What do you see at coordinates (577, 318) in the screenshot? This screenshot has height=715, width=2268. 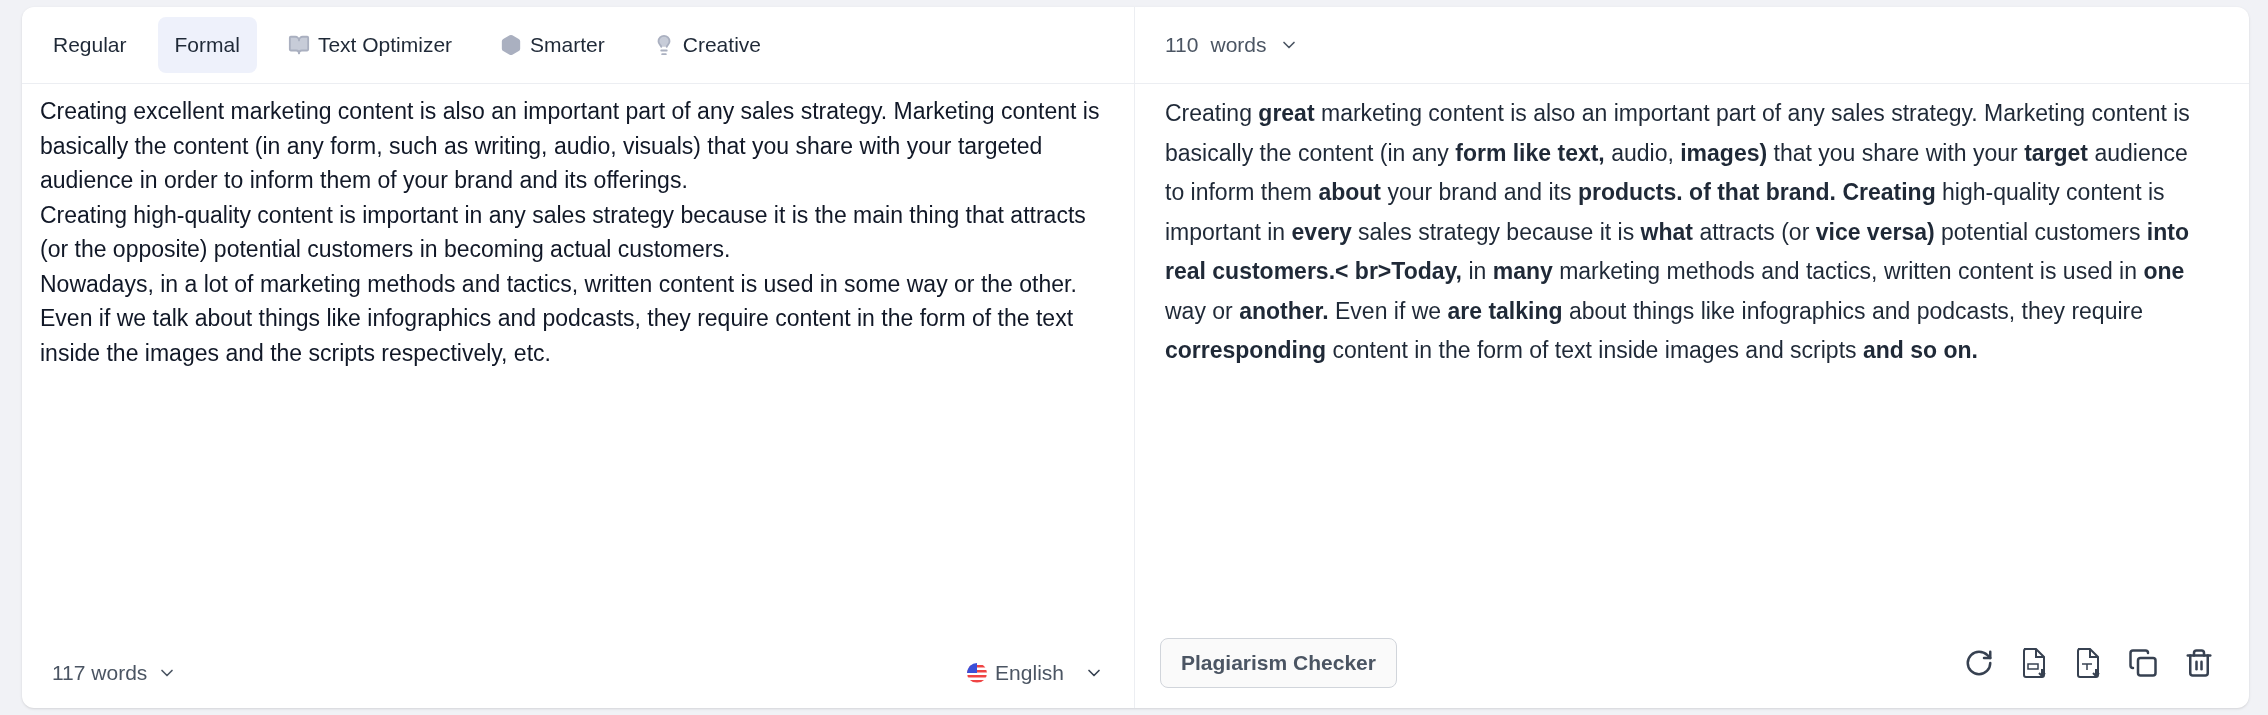 I see `input-paragraph: Nowadays, in a lot of marketing methods and tactics, written content is used in some way or the other. Even if we talk about things like infographics and podcasts, they require content in the form of the text inside the images and the scripts respectively, etc.` at bounding box center [577, 318].